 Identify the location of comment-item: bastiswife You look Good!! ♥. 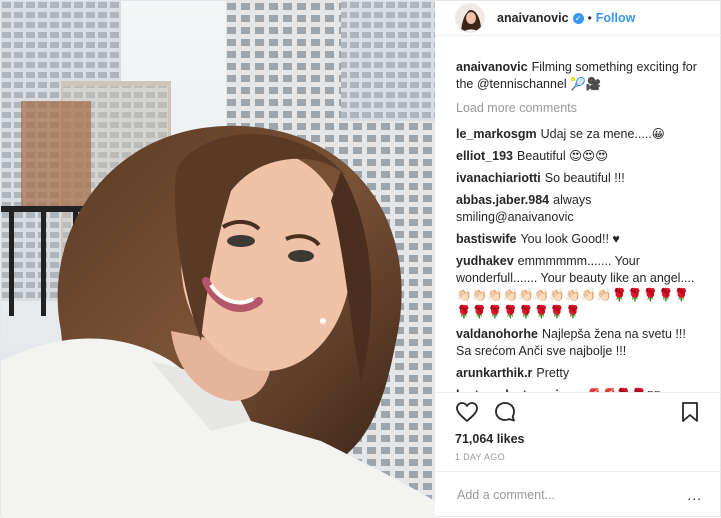
(579, 239).